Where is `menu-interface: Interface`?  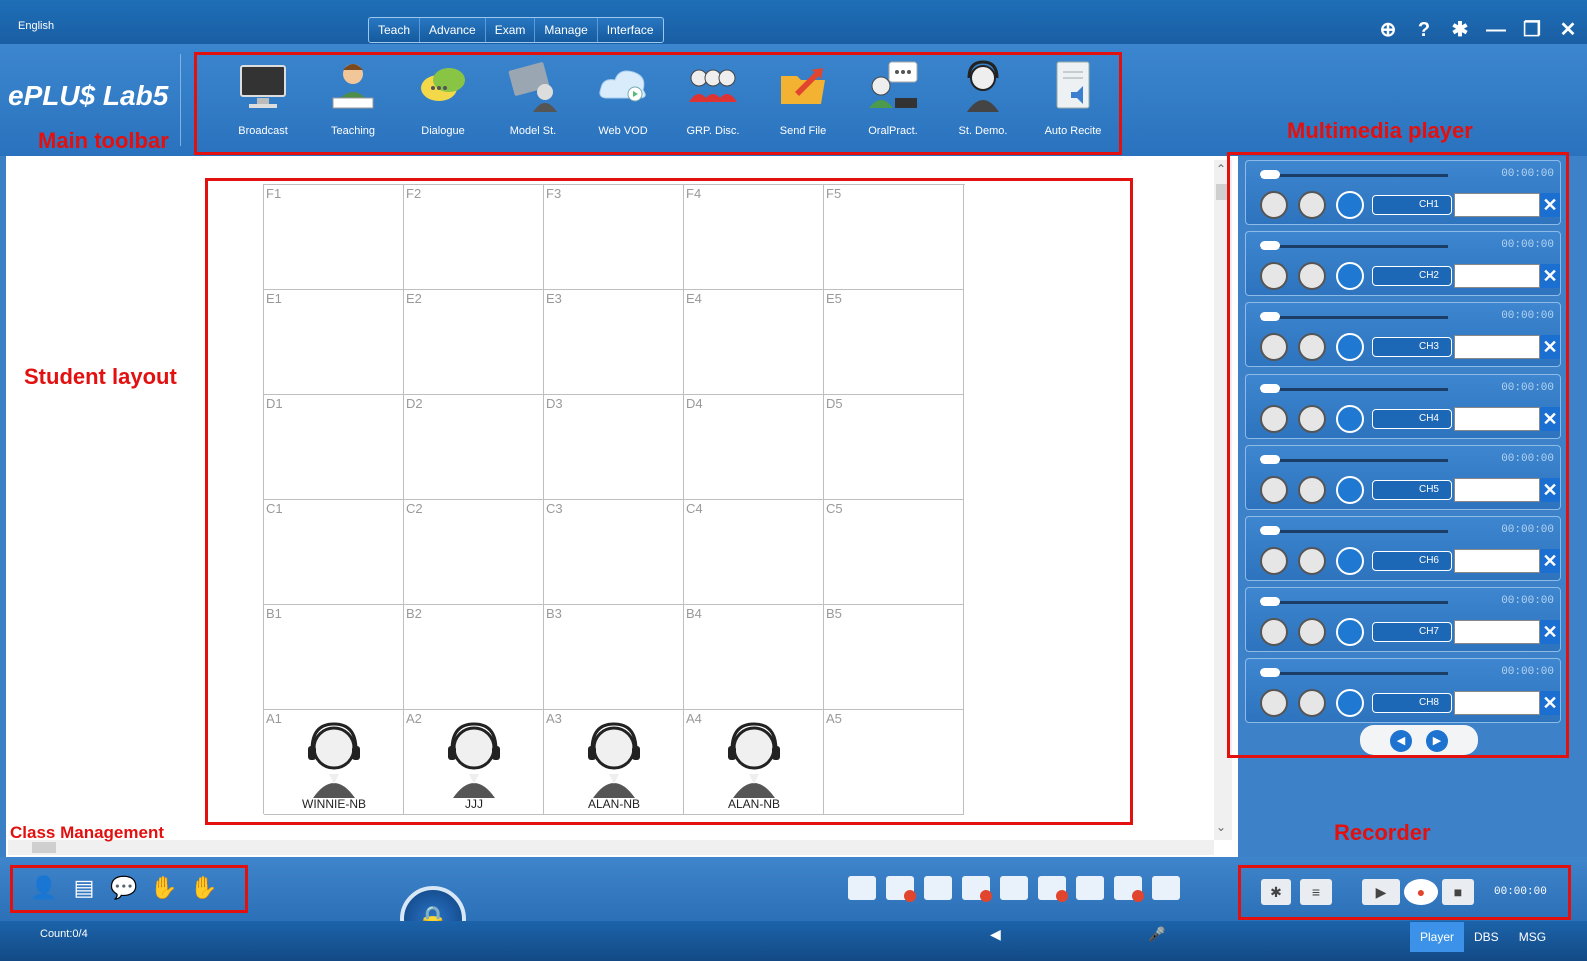 menu-interface: Interface is located at coordinates (630, 30).